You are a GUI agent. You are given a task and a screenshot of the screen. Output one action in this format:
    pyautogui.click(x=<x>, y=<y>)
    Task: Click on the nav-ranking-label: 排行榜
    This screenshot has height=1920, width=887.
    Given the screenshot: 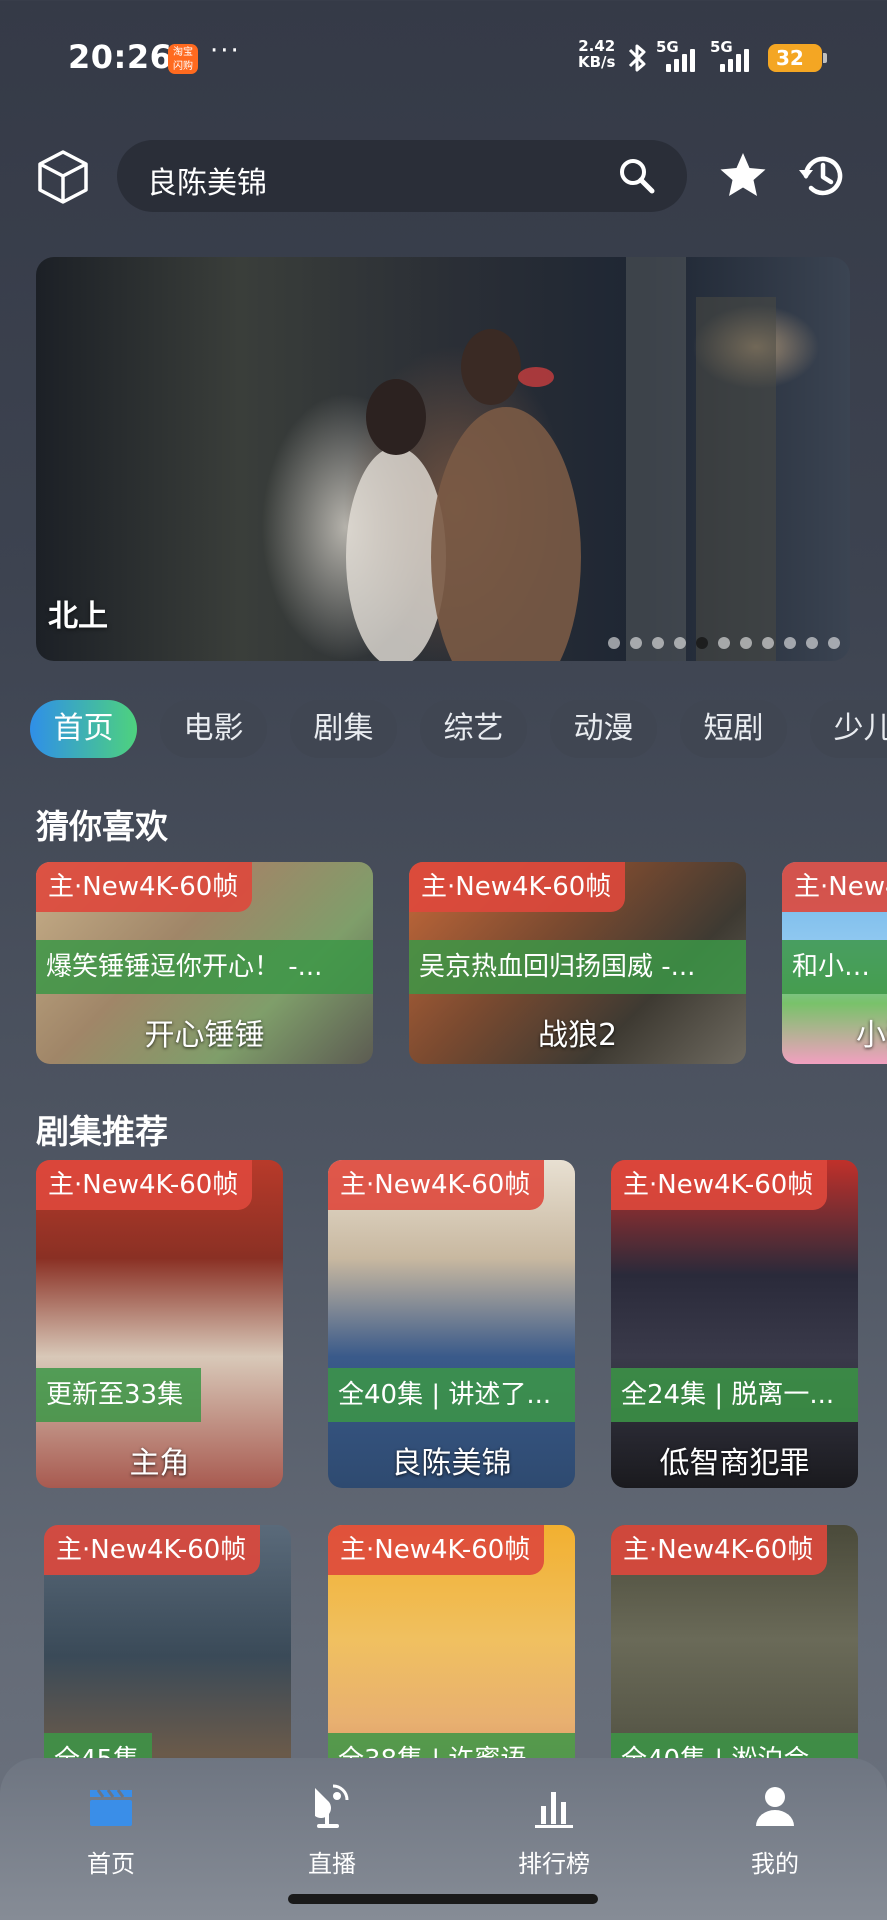 What is the action you would take?
    pyautogui.click(x=554, y=1864)
    